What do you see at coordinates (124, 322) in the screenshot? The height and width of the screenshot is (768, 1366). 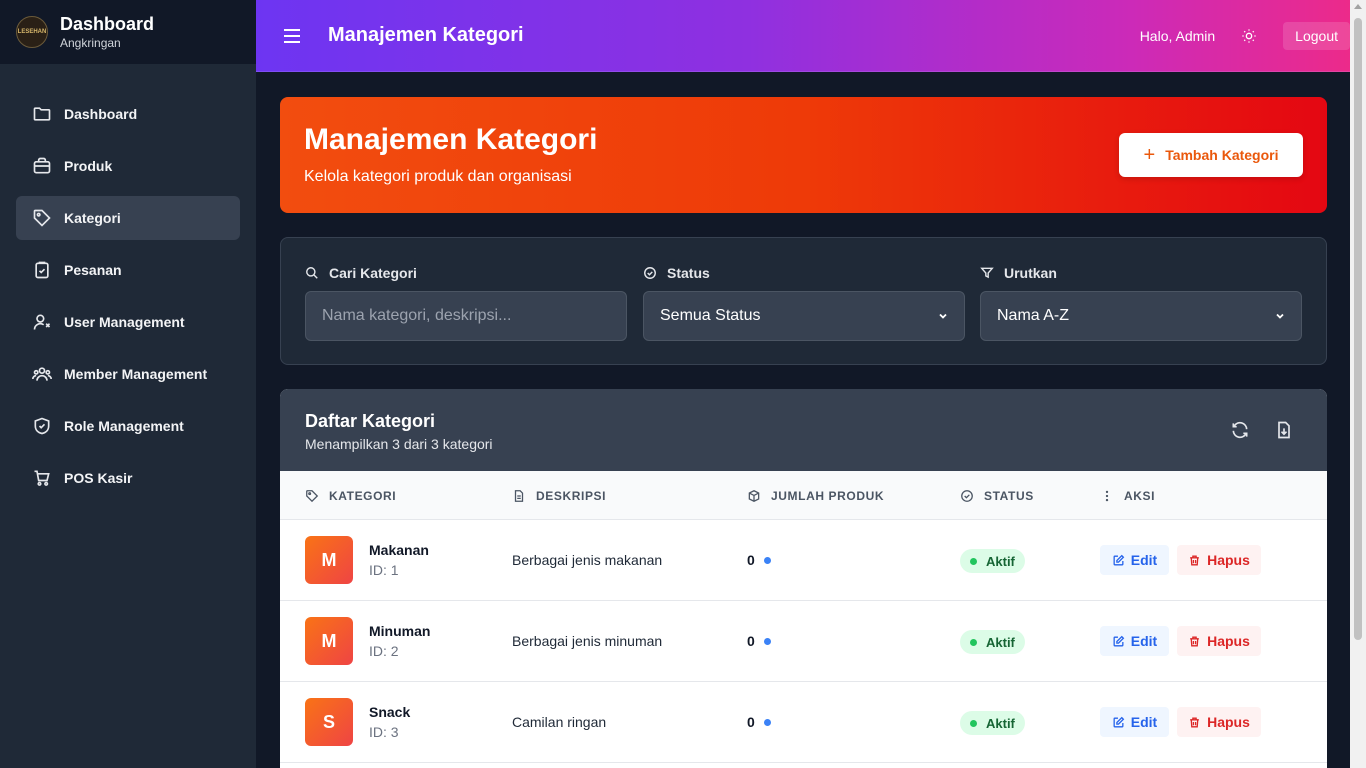 I see `sidebar-item-label: User Management` at bounding box center [124, 322].